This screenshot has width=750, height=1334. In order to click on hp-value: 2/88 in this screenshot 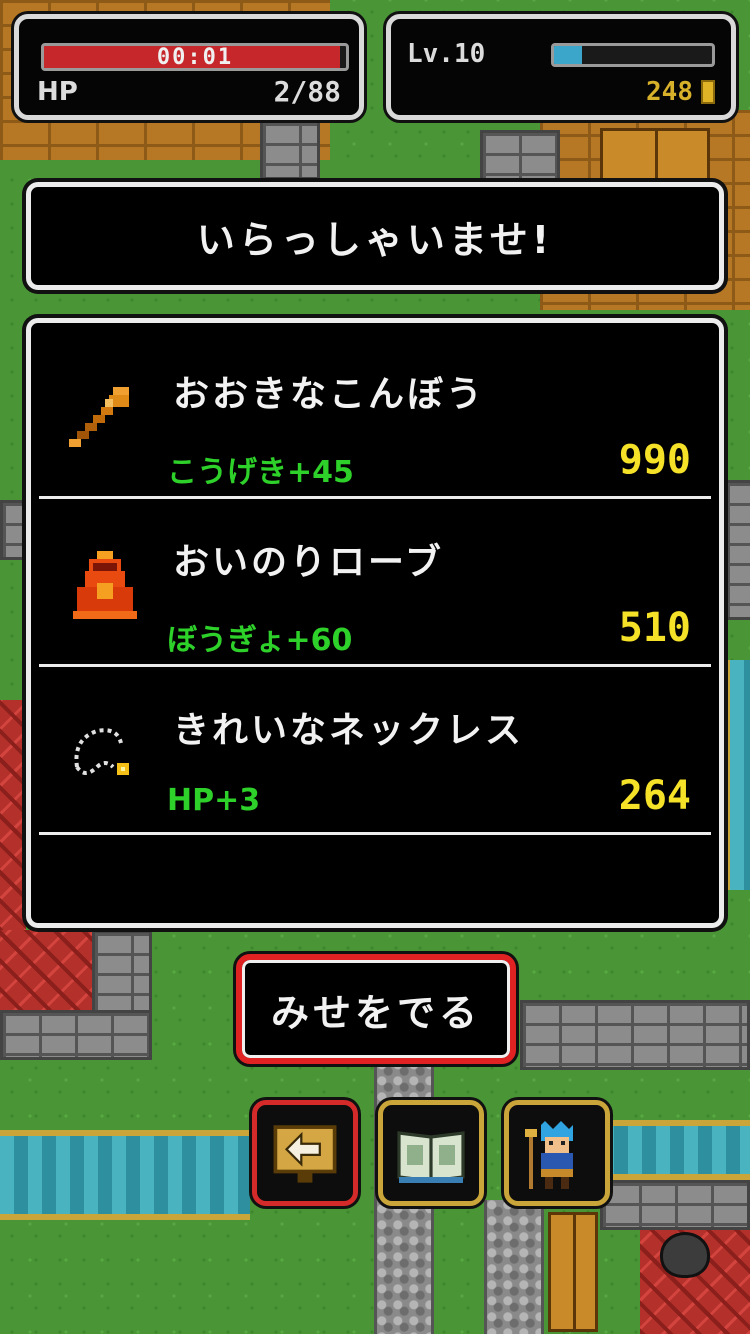, I will do `click(307, 91)`.